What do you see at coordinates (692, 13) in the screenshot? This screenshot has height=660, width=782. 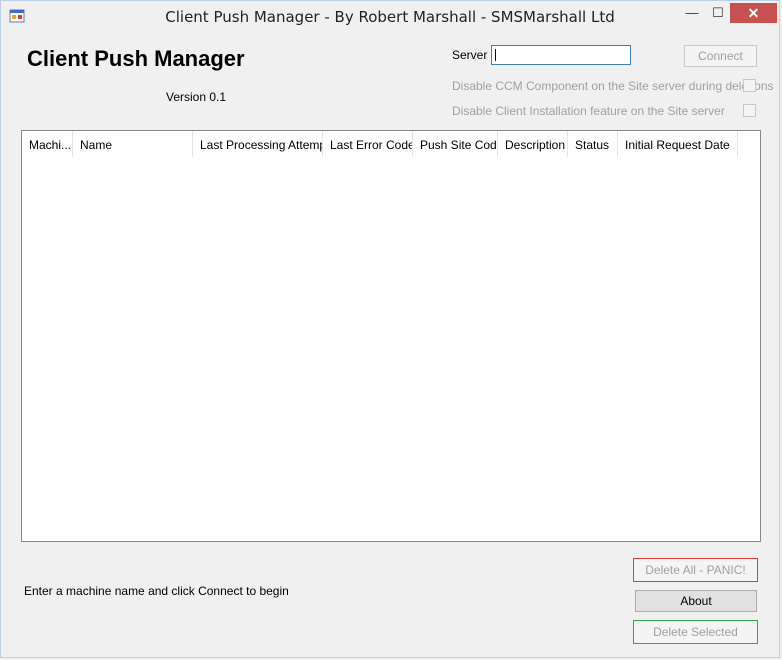 I see `minimize-icon: —` at bounding box center [692, 13].